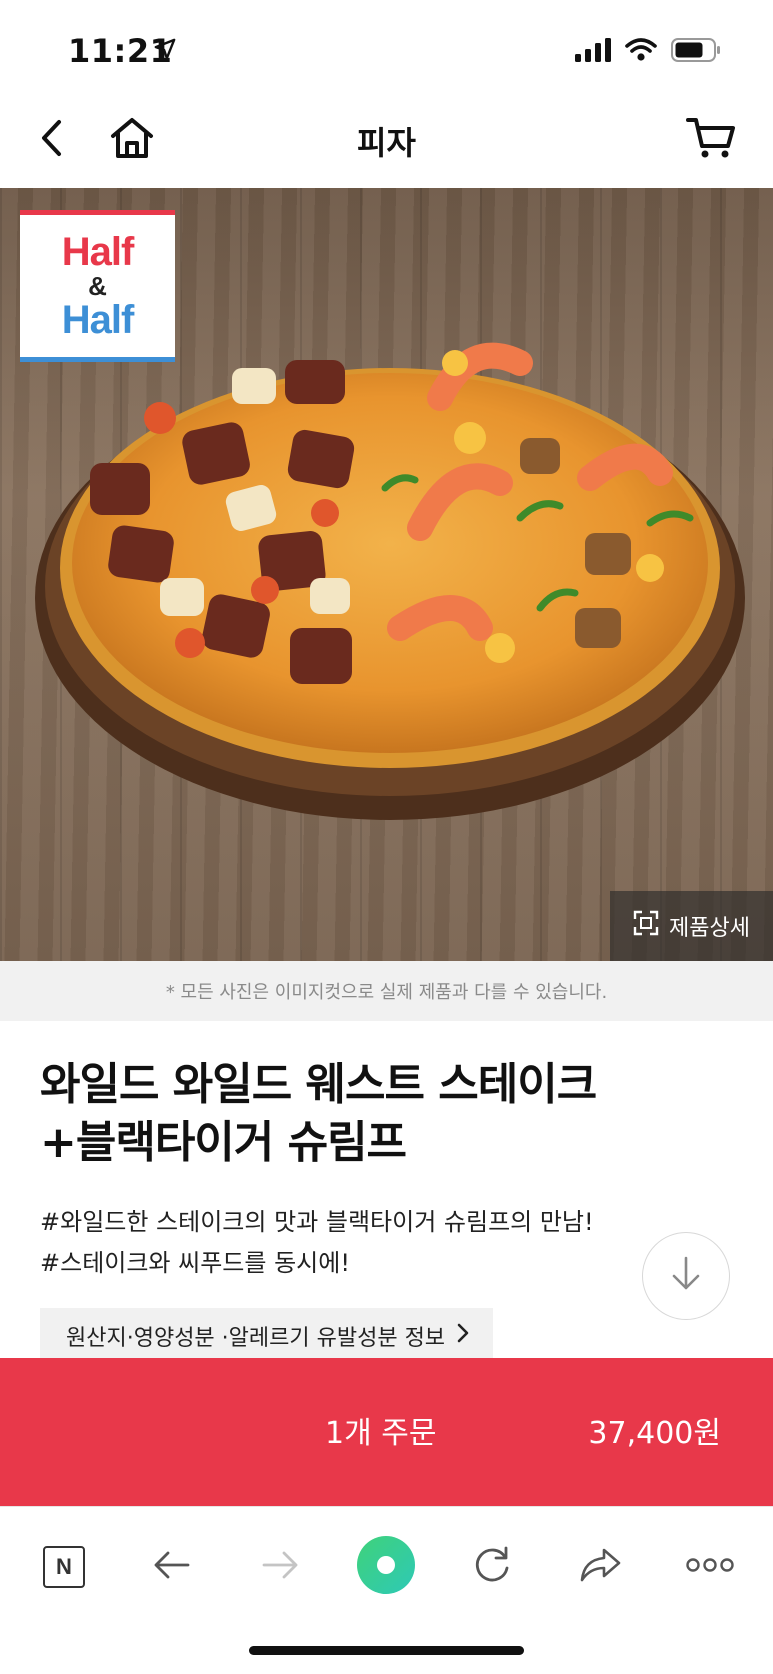 The image size is (773, 1674). I want to click on cart-icon, so click(711, 140).